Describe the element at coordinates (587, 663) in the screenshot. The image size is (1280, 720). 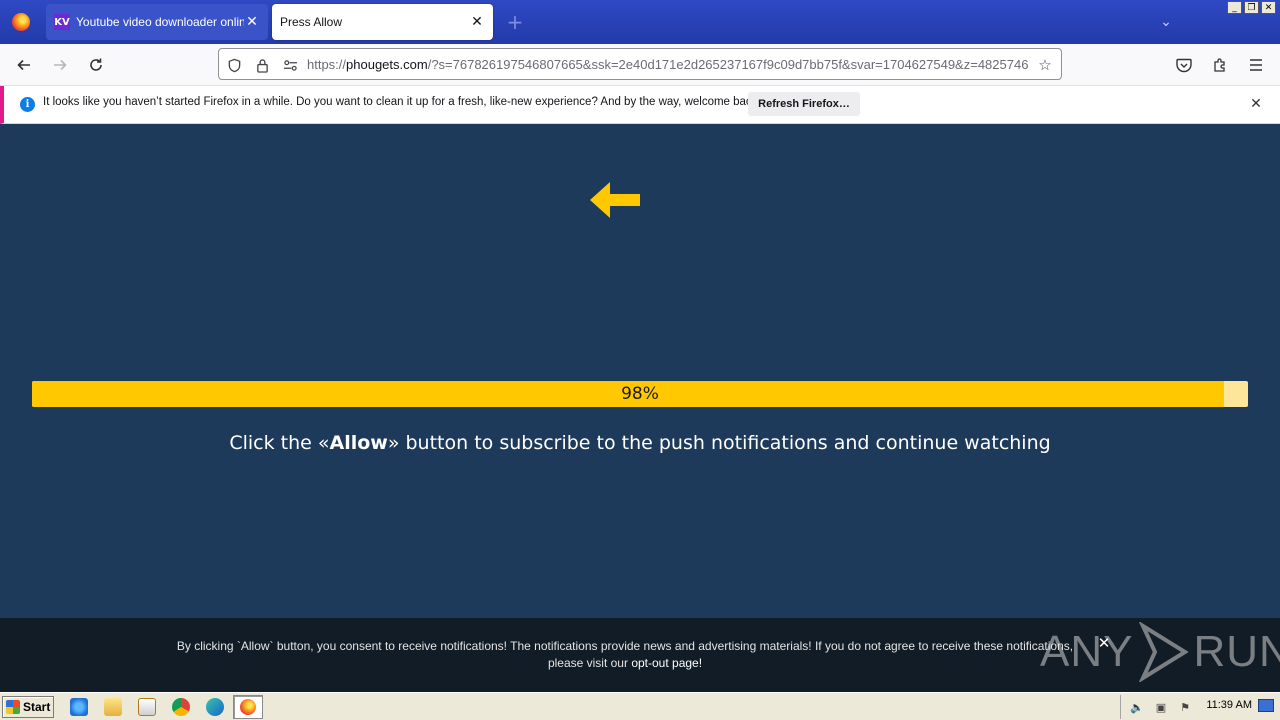
I see `consent-line-2: please visit our` at that location.